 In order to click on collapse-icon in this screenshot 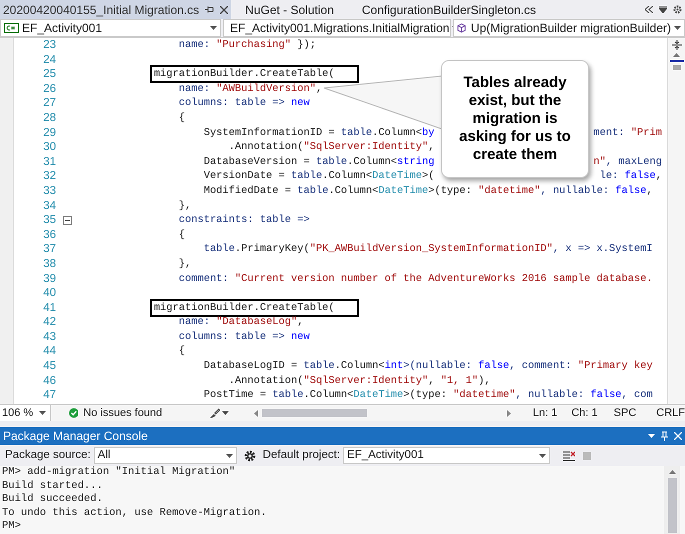, I will do `click(67, 220)`.